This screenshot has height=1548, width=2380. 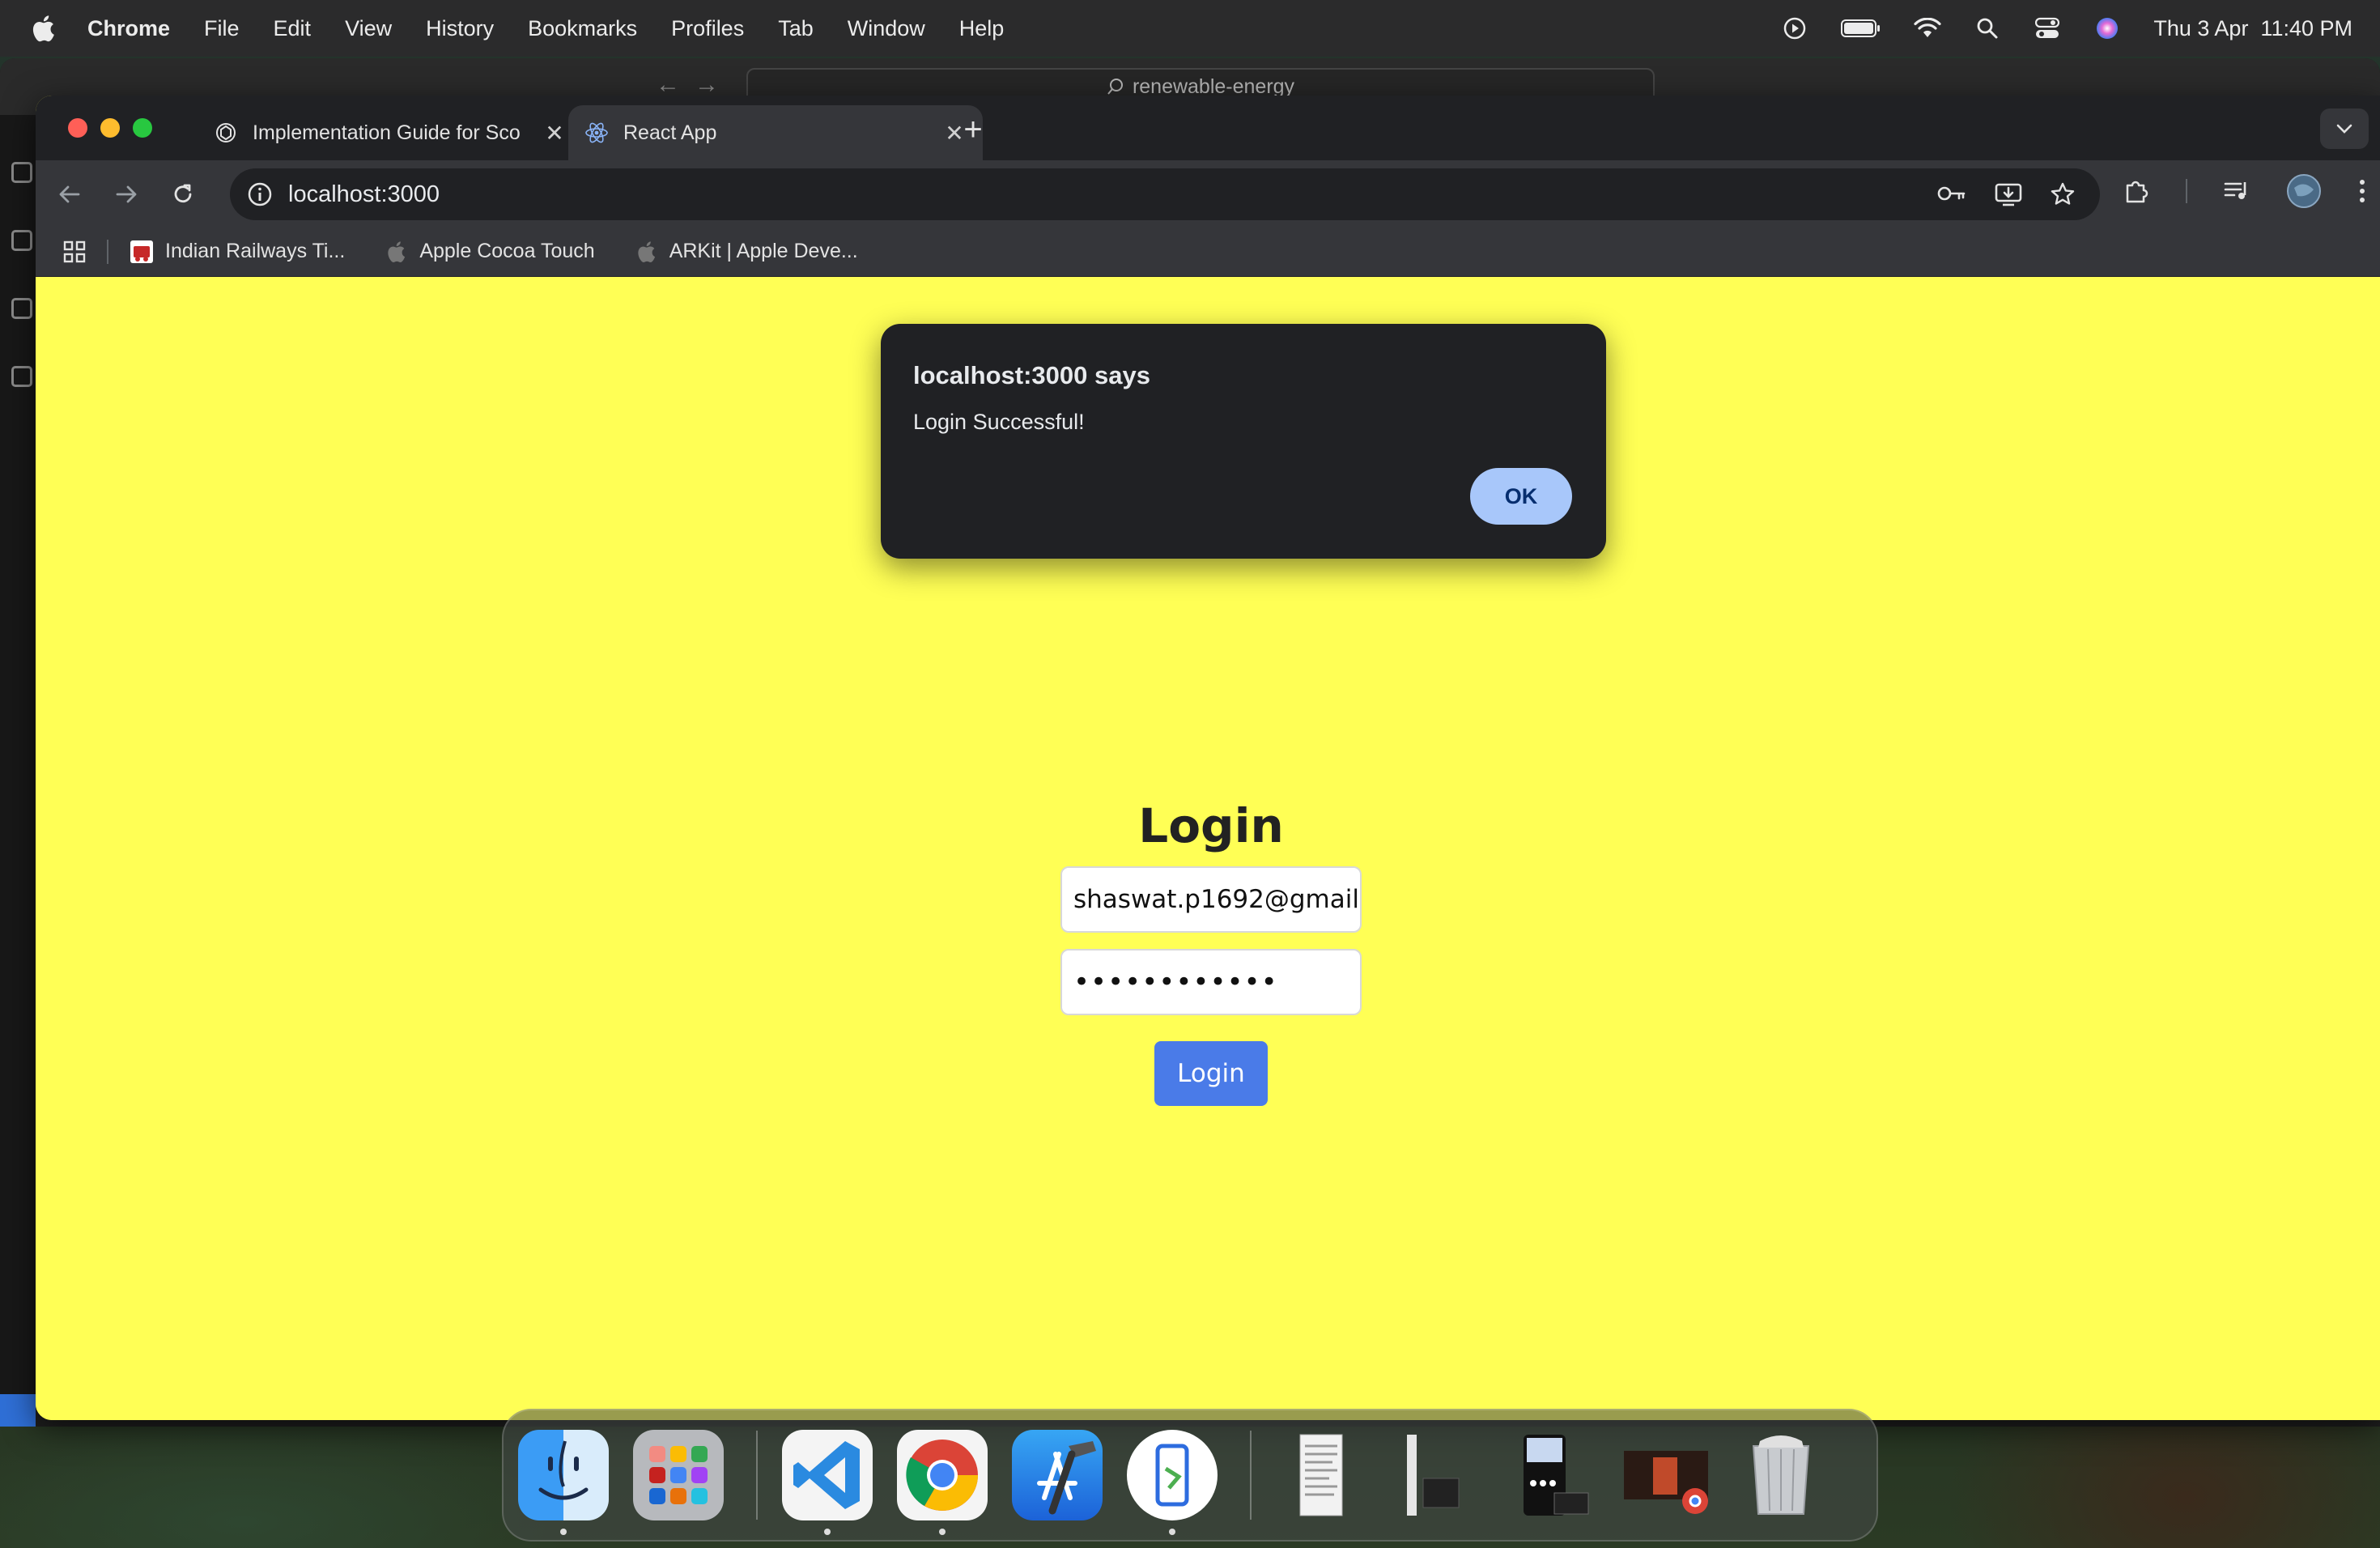 I want to click on explorer-icon, so click(x=21, y=173).